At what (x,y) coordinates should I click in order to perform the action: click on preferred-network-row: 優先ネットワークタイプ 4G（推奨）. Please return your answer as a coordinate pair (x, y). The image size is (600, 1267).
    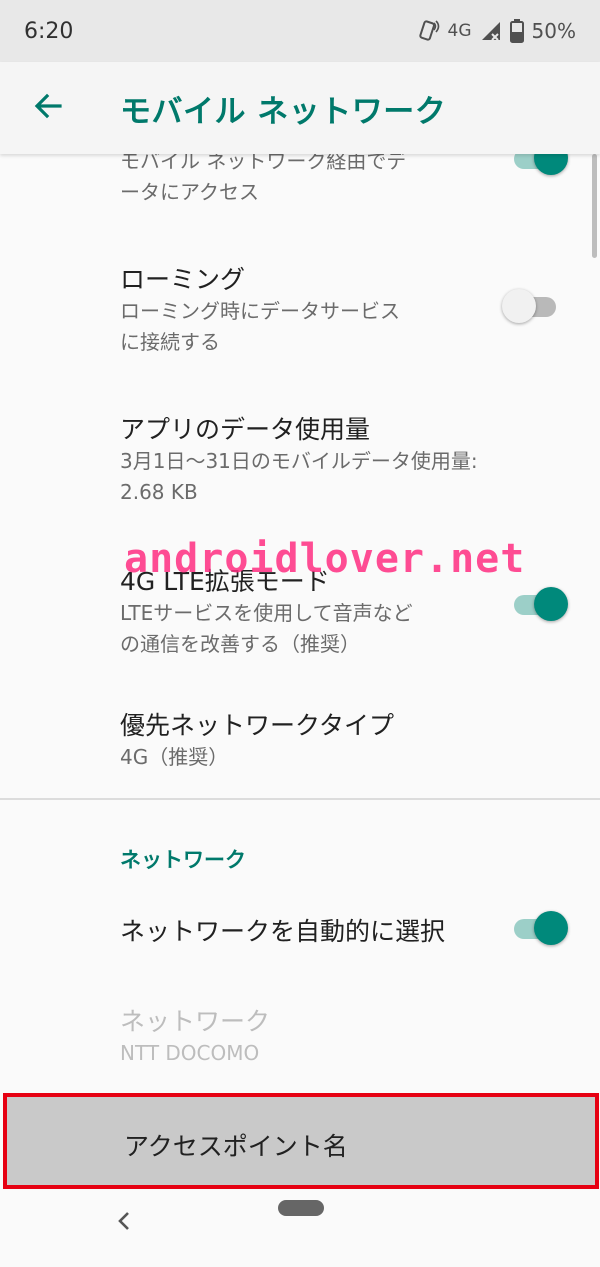
    Looking at the image, I should click on (300, 742).